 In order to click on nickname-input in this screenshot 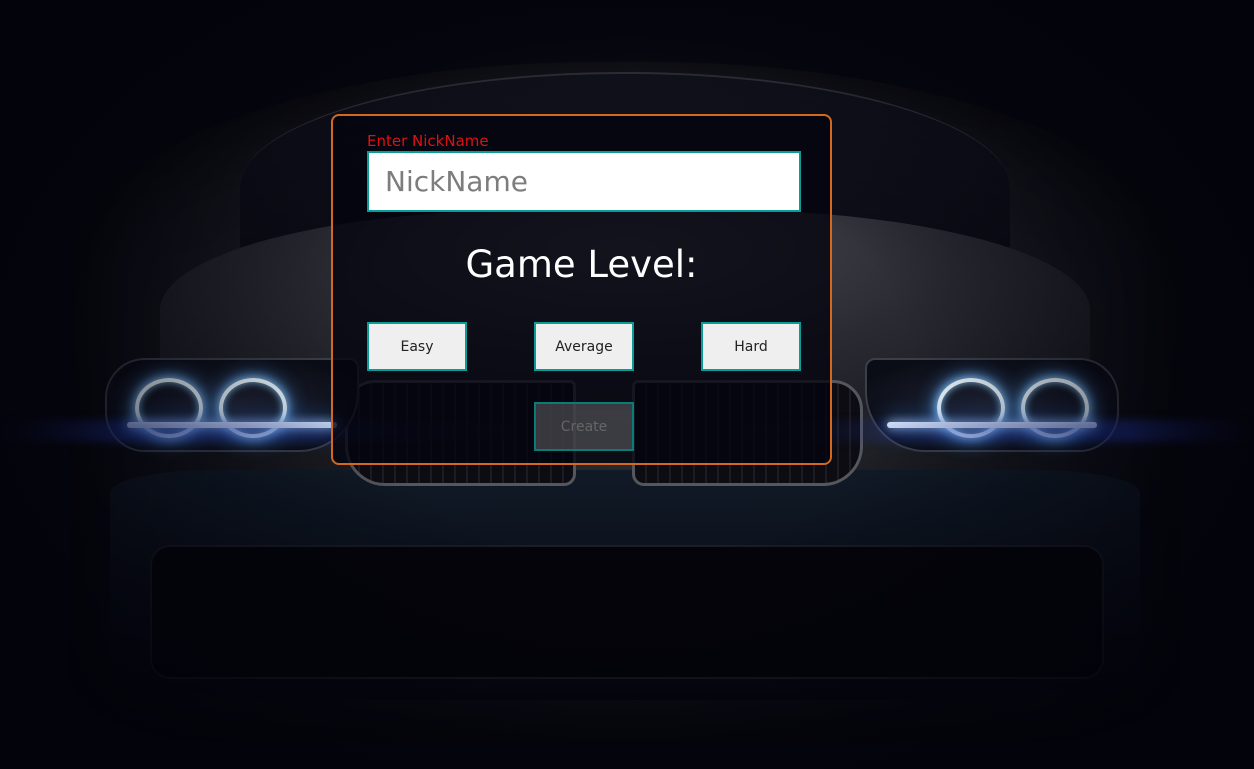, I will do `click(584, 181)`.